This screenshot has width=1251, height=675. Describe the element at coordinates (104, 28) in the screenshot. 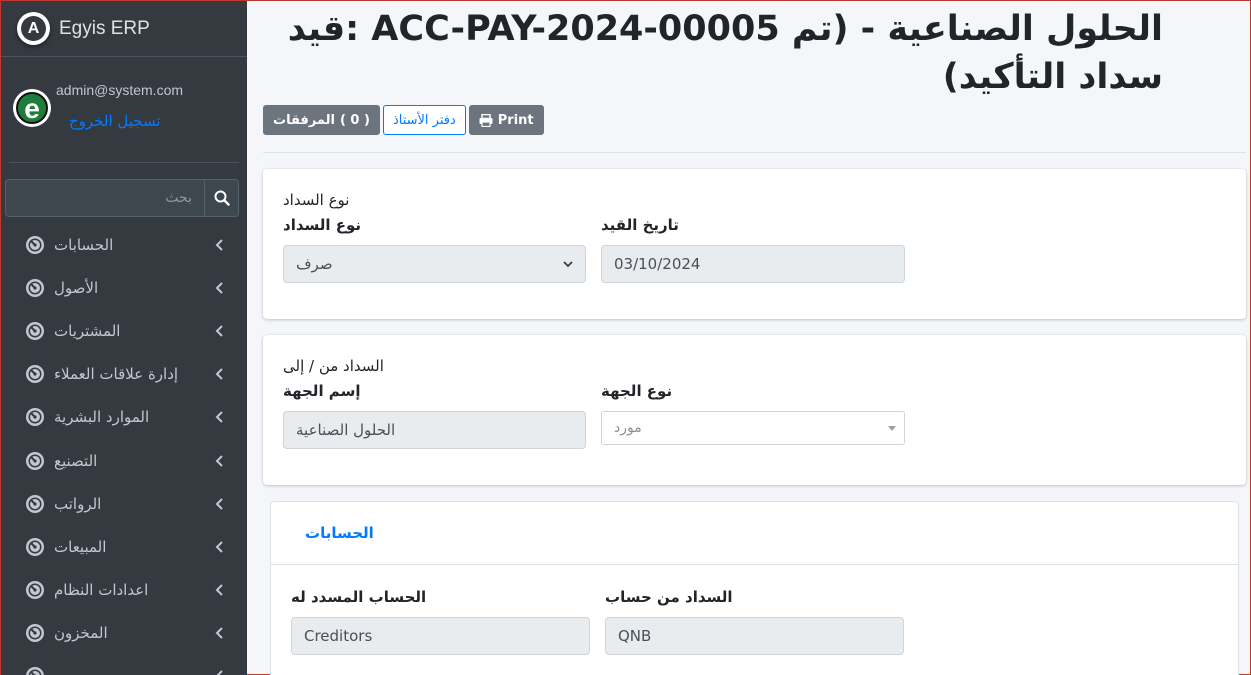

I see `brand-text: Egyis ERP` at that location.